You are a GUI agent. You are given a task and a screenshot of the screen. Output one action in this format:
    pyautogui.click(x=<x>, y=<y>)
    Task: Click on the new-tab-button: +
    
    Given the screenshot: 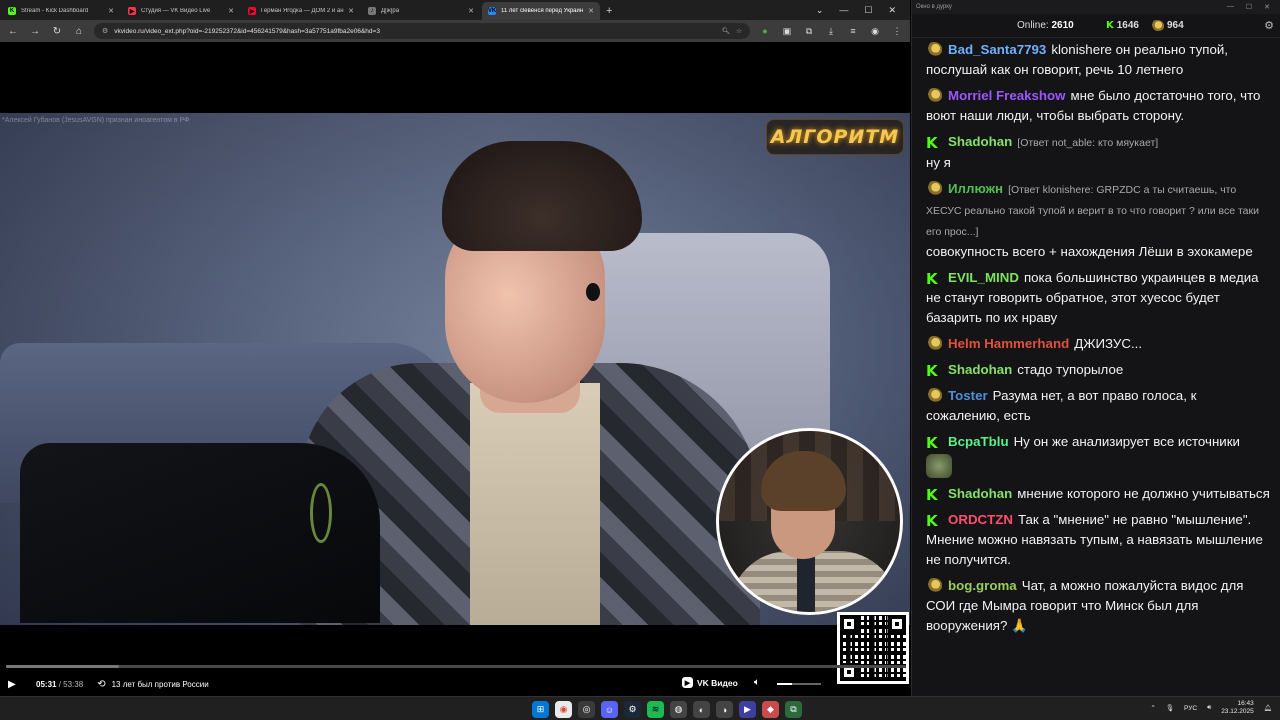 What is the action you would take?
    pyautogui.click(x=610, y=12)
    